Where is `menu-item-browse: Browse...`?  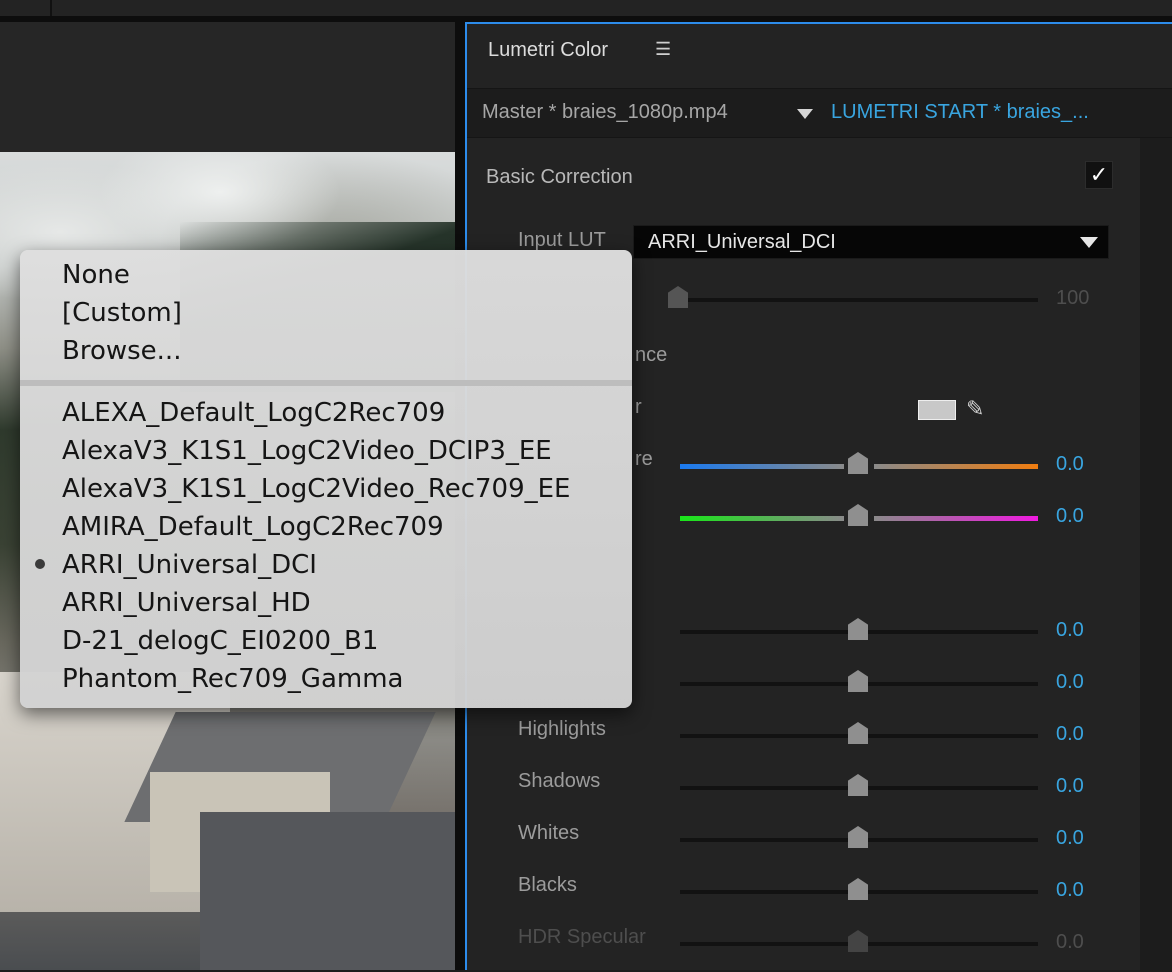
menu-item-browse: Browse... is located at coordinates (121, 351).